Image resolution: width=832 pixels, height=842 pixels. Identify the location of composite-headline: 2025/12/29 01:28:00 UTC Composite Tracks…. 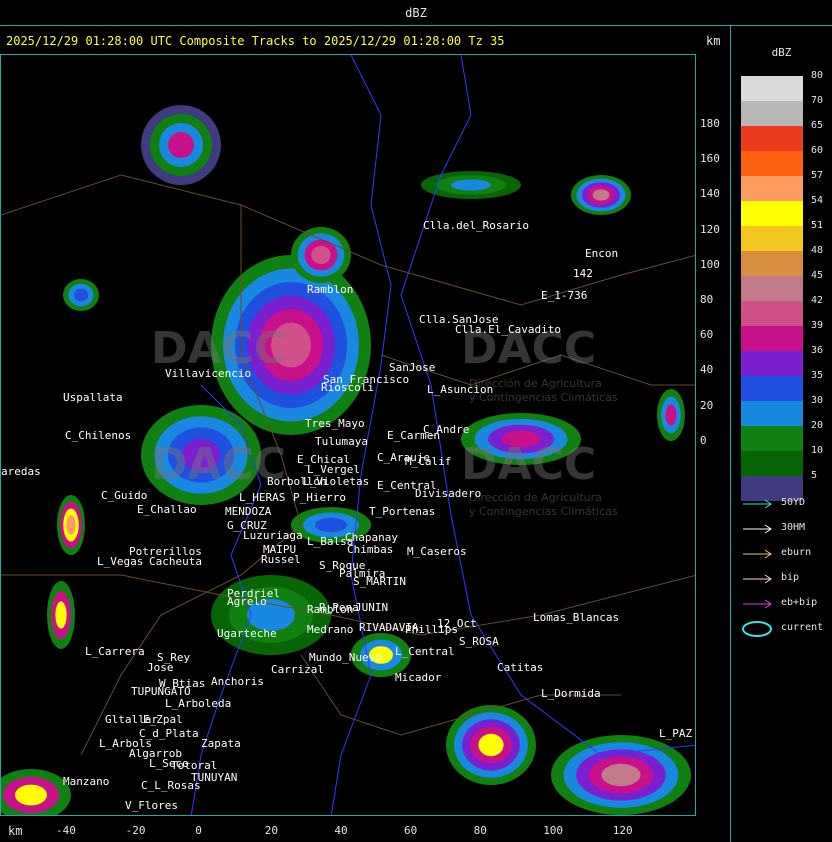
(255, 41).